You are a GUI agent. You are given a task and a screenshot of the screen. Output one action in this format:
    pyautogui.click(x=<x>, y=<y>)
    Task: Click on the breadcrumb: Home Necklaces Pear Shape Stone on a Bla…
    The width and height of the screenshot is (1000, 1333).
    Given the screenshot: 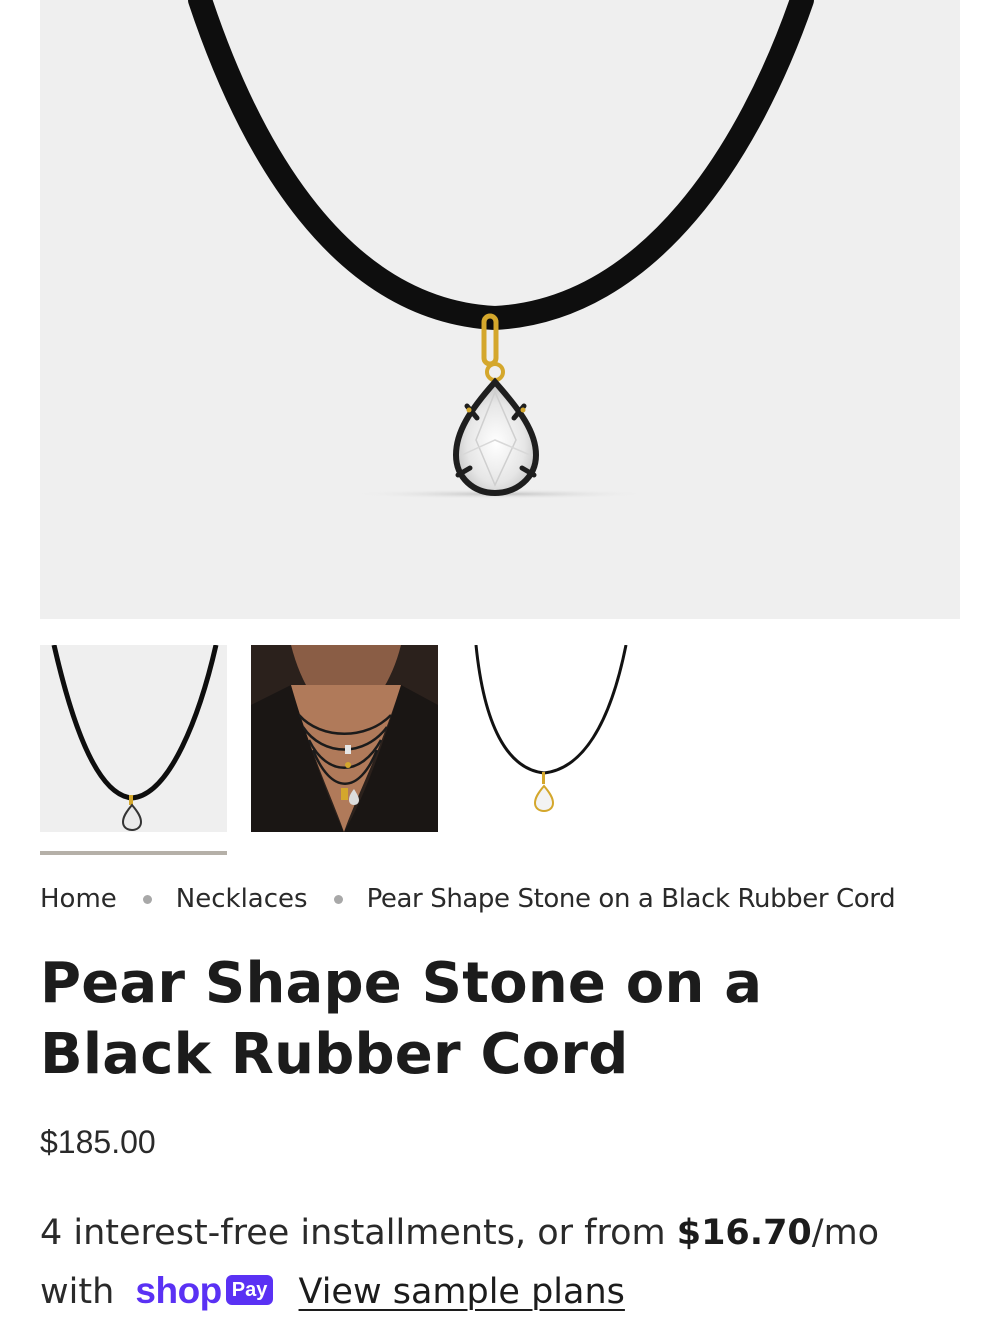 What is the action you would take?
    pyautogui.click(x=500, y=899)
    